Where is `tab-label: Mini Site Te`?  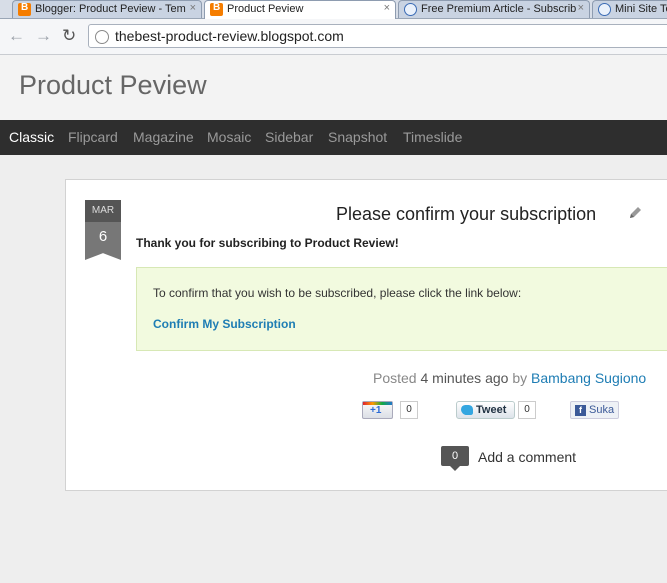
tab-label: Mini Site Te is located at coordinates (641, 9).